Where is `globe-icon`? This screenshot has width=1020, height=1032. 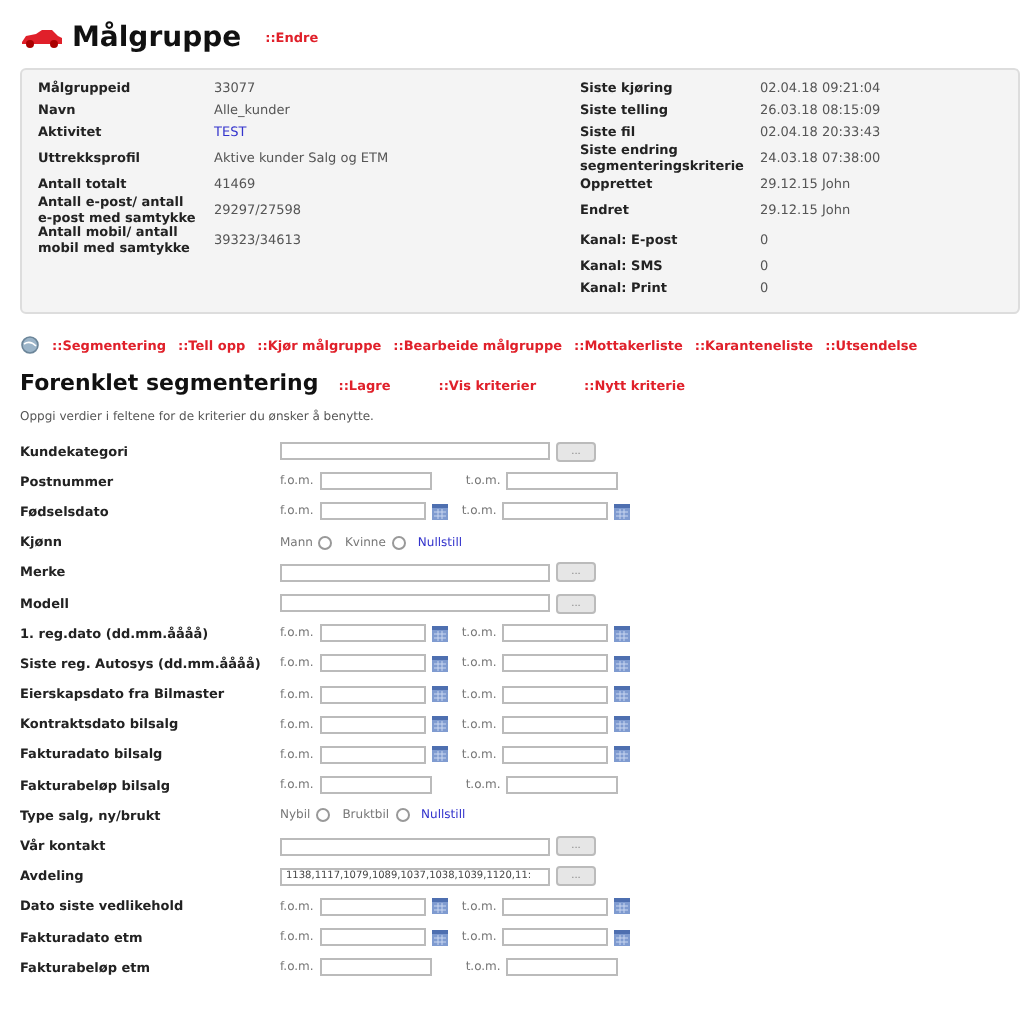 globe-icon is located at coordinates (30, 345).